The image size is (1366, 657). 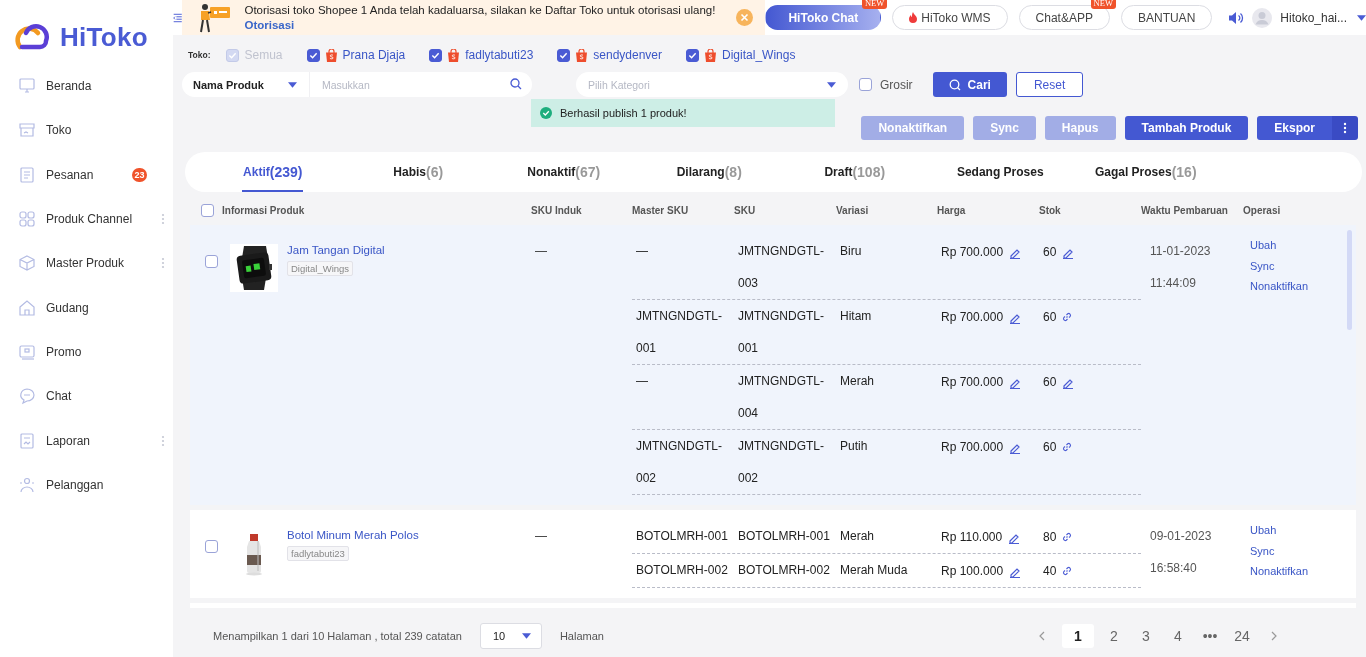 I want to click on action-button: Tambah Produk, so click(x=1186, y=128).